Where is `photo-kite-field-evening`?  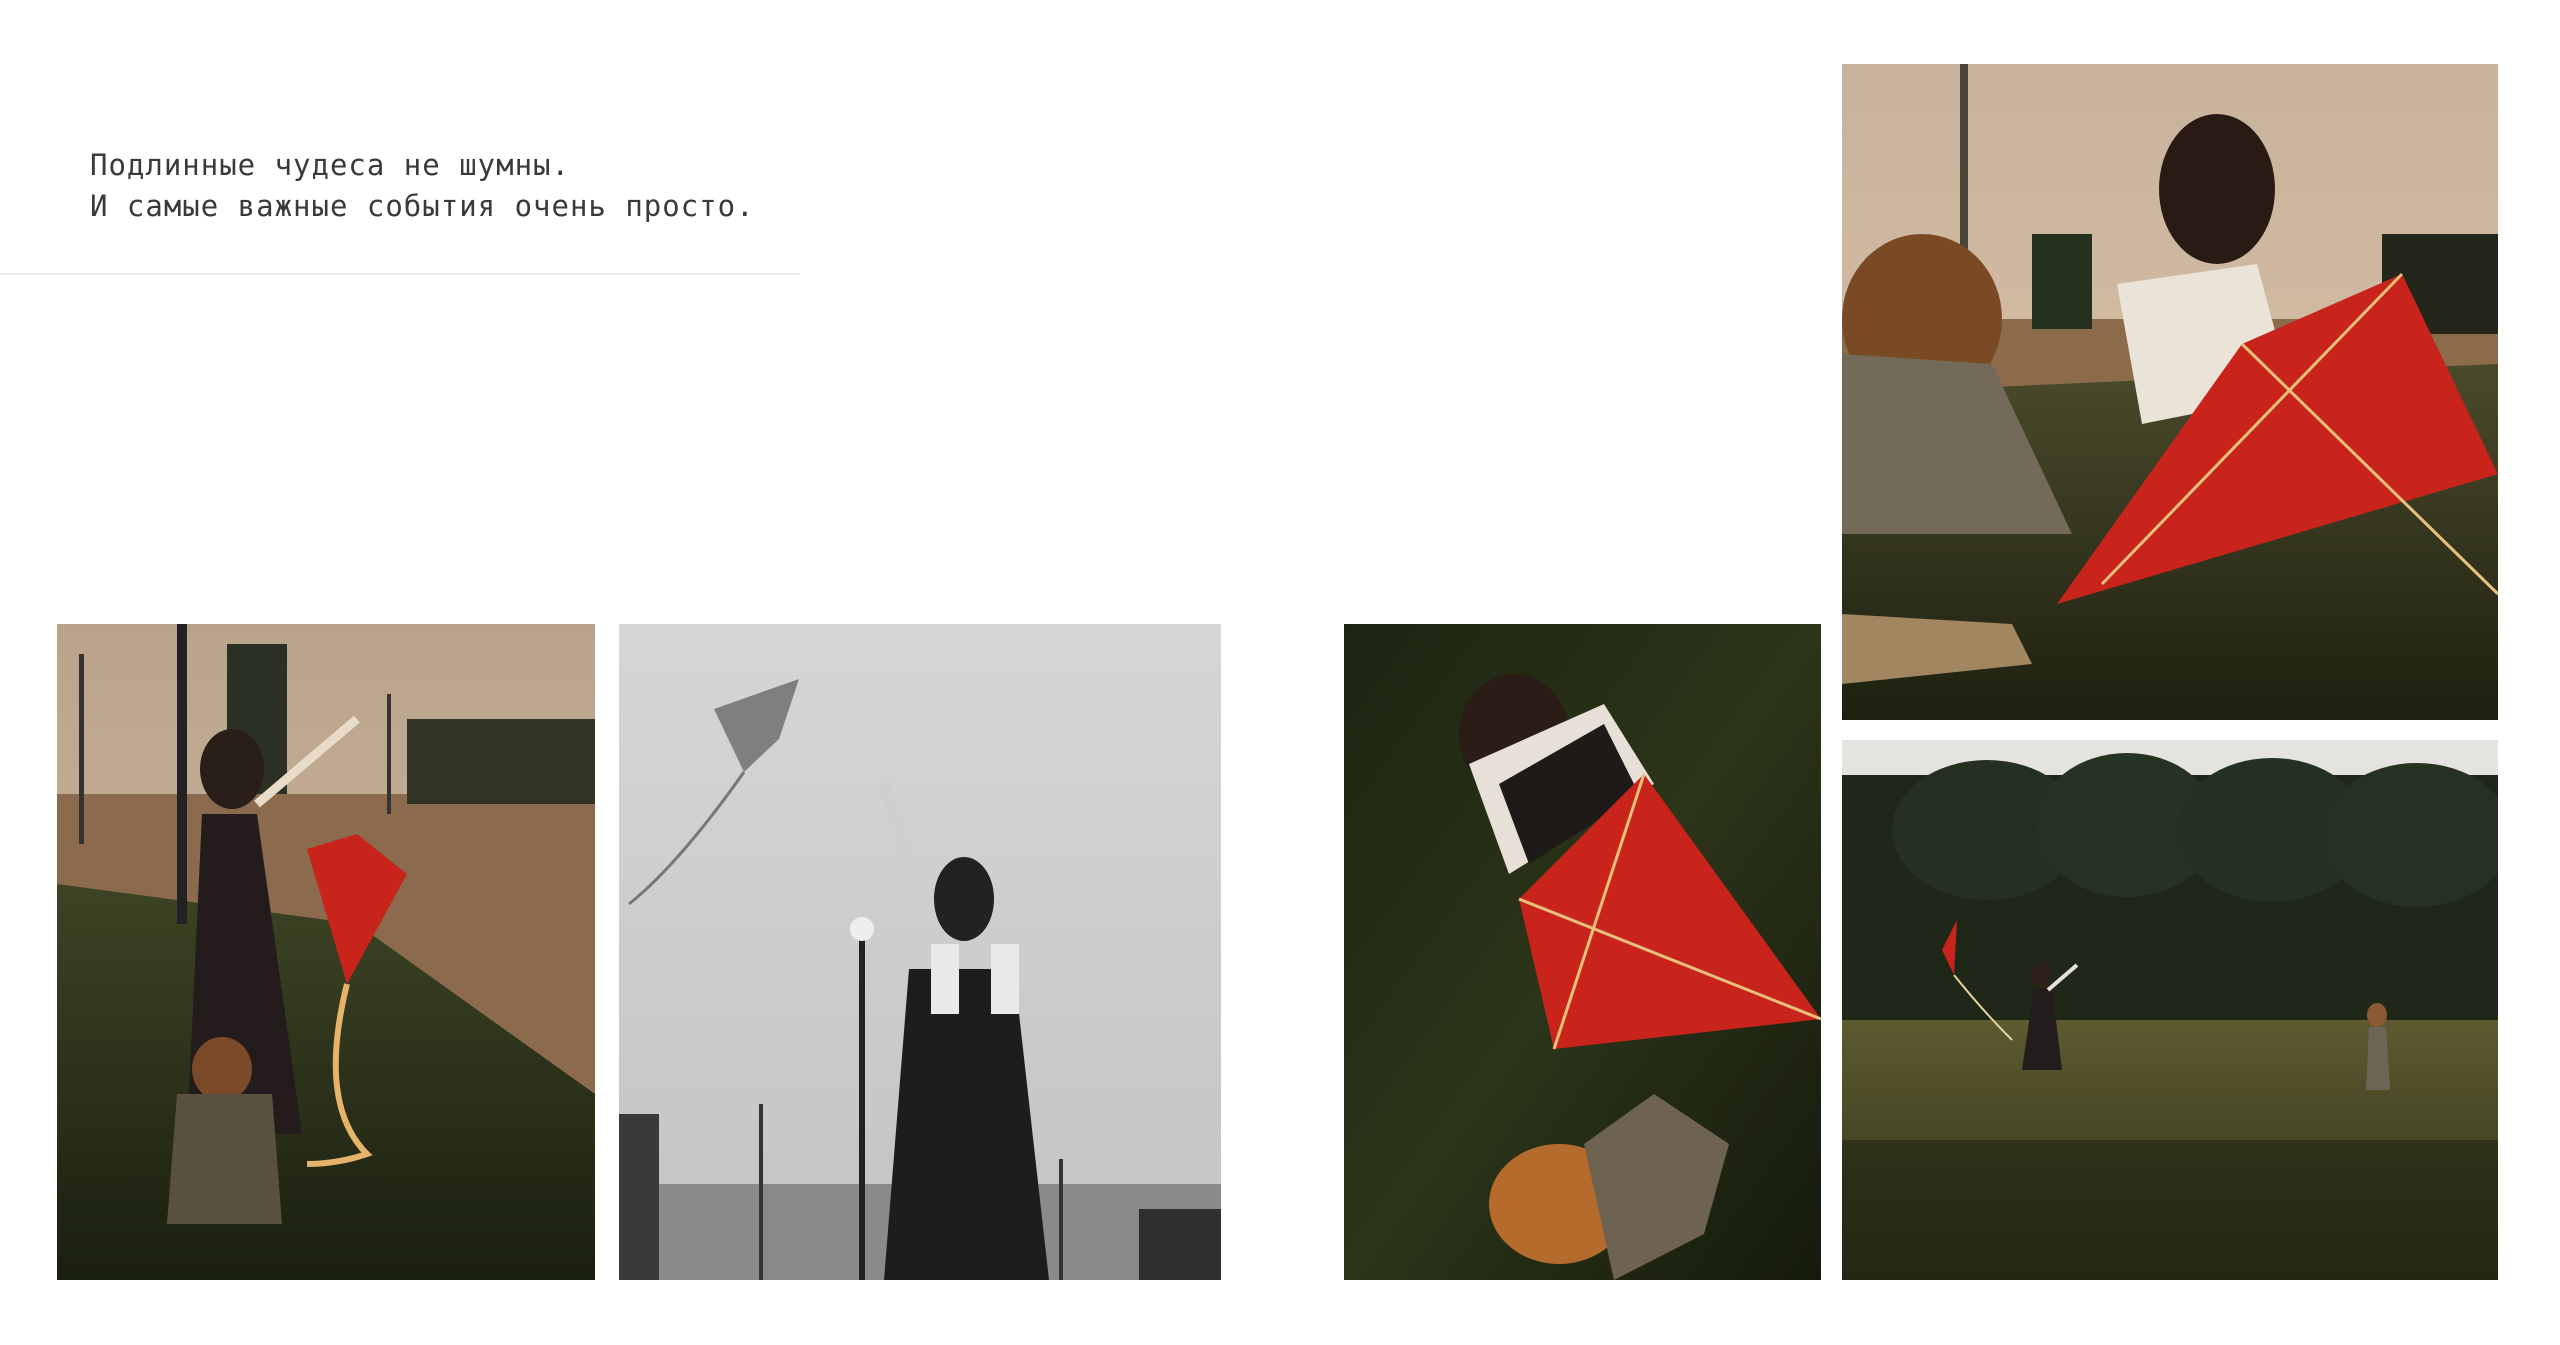
photo-kite-field-evening is located at coordinates (326, 952).